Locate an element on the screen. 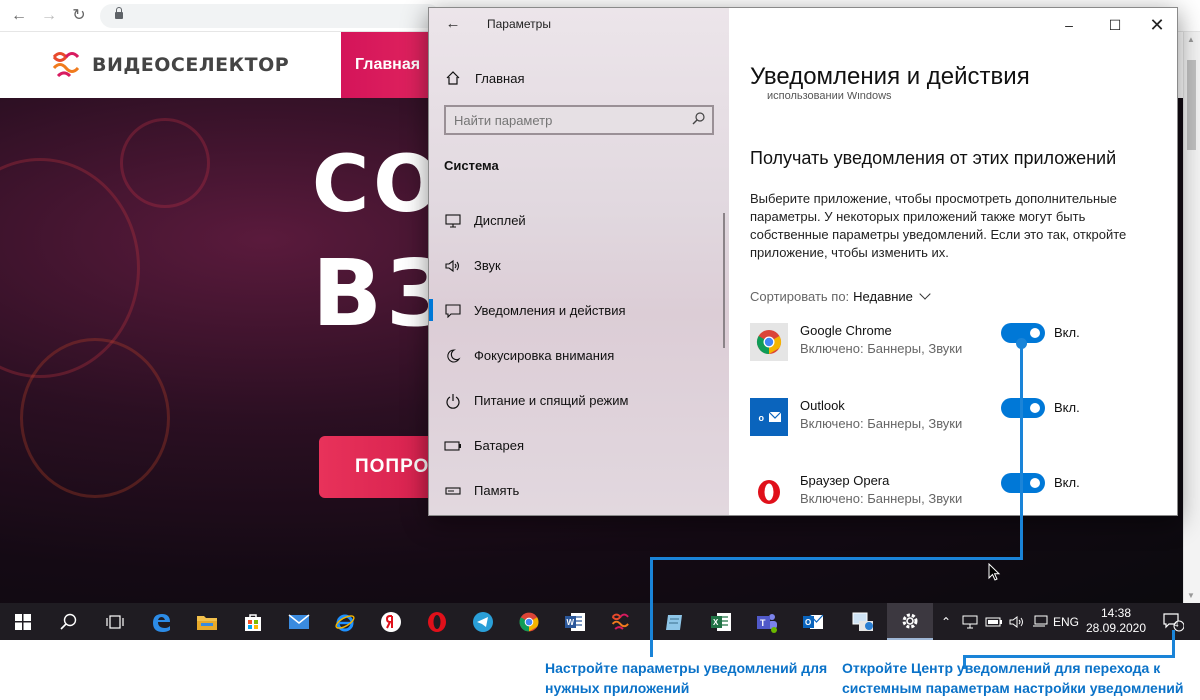 This screenshot has height=700, width=1200. power-icon is located at coordinates (453, 401).